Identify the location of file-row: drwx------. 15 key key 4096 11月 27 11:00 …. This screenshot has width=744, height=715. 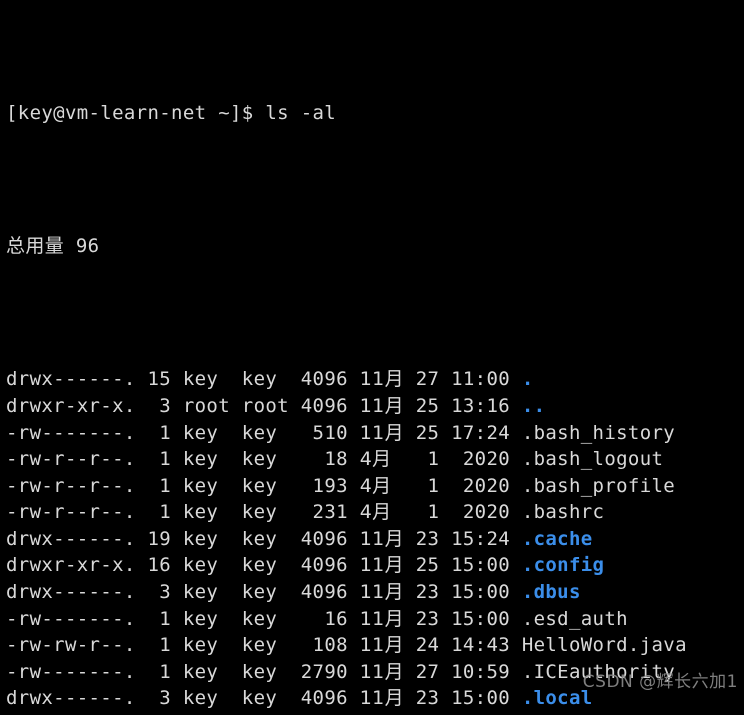
(375, 379).